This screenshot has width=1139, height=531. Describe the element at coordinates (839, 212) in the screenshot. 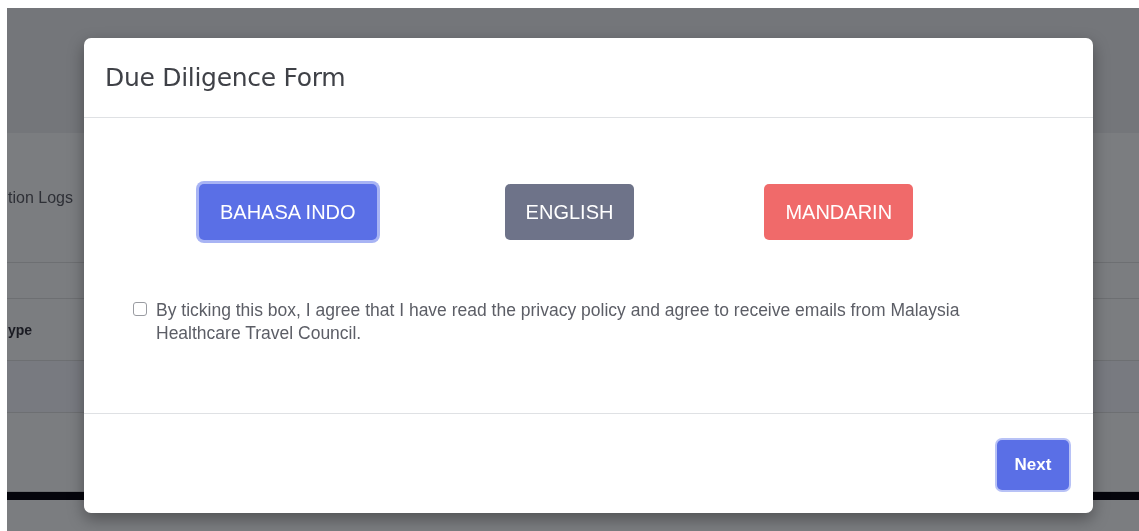

I see `language-button: MANDARIN` at that location.